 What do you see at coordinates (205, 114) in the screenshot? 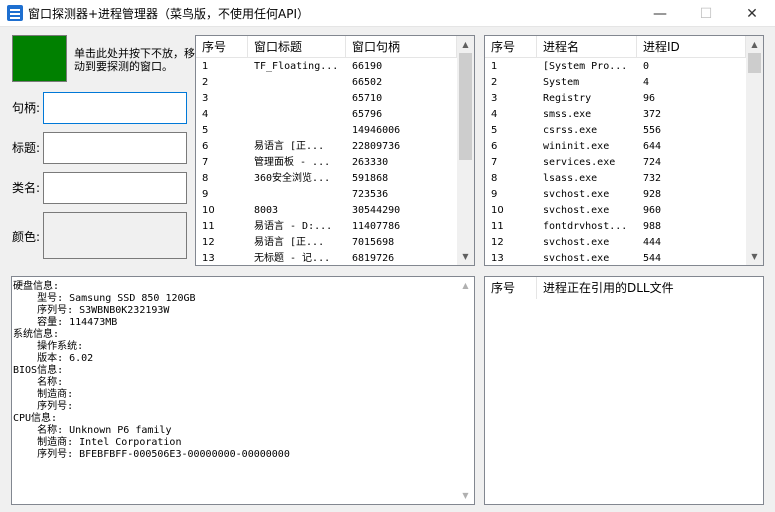
I see `cell-index: 4` at bounding box center [205, 114].